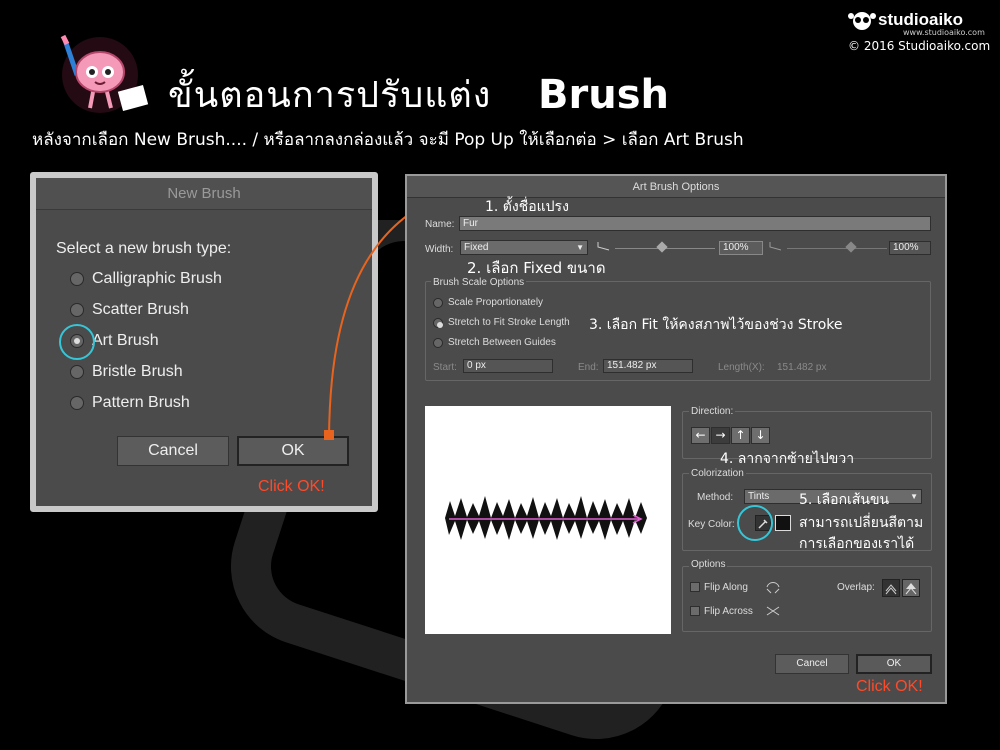 This screenshot has height=750, width=1000. I want to click on variation-slider-handle, so click(851, 247).